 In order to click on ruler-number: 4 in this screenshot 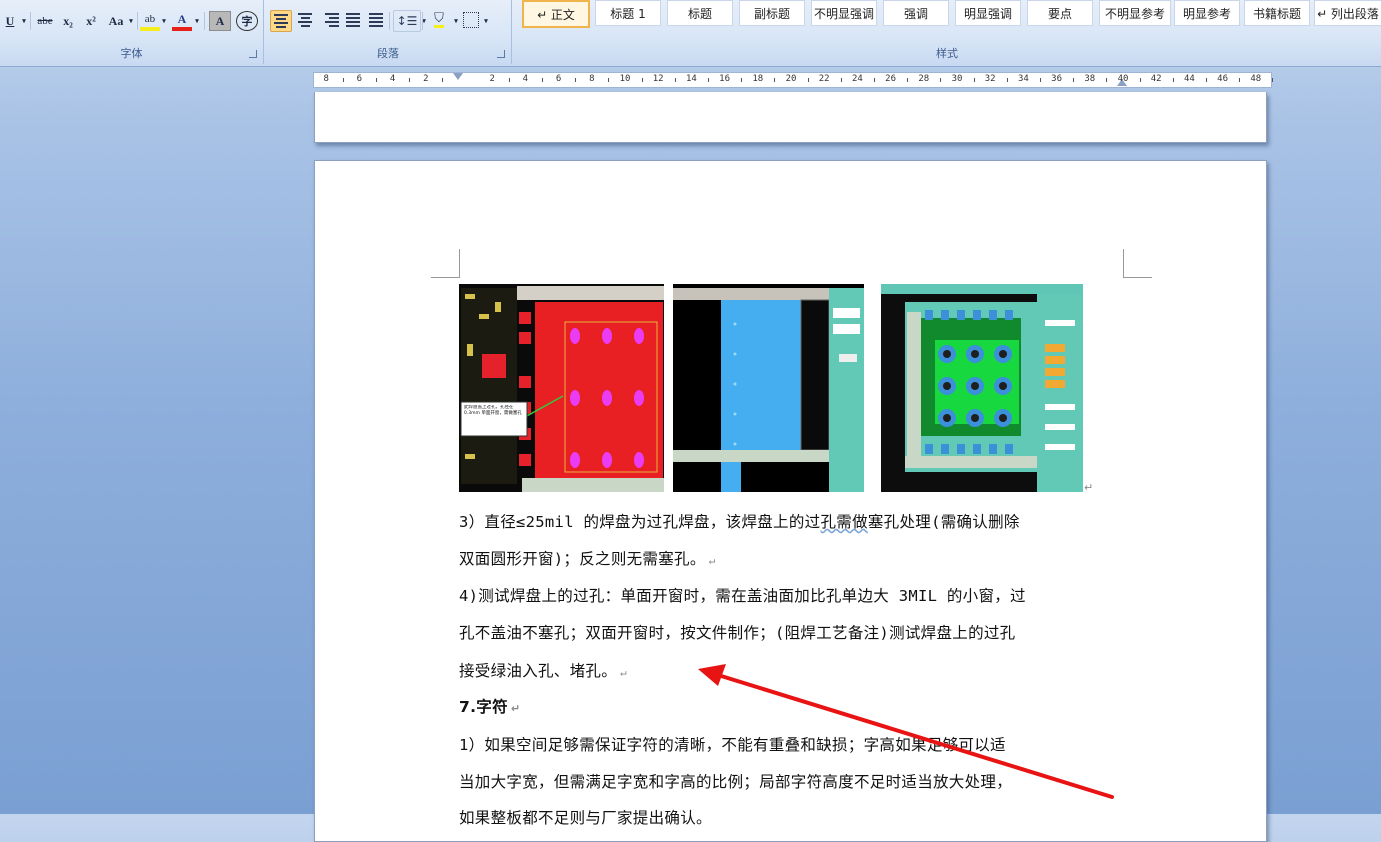, I will do `click(392, 79)`.